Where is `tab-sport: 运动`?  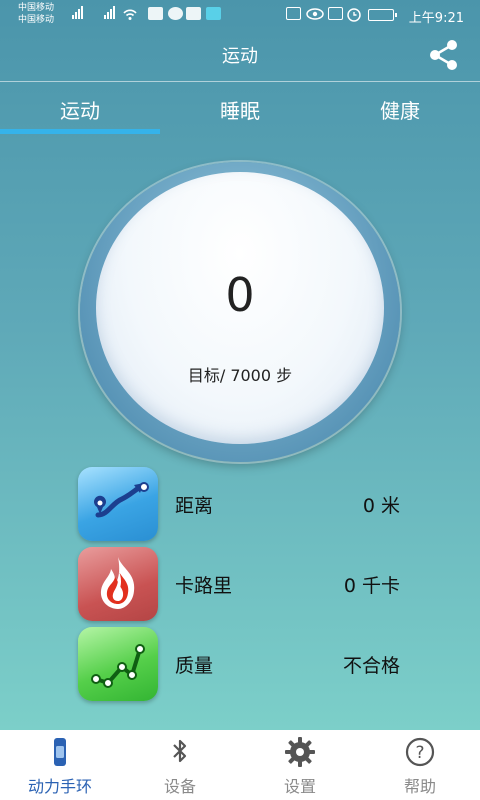 tab-sport: 运动 is located at coordinates (80, 112).